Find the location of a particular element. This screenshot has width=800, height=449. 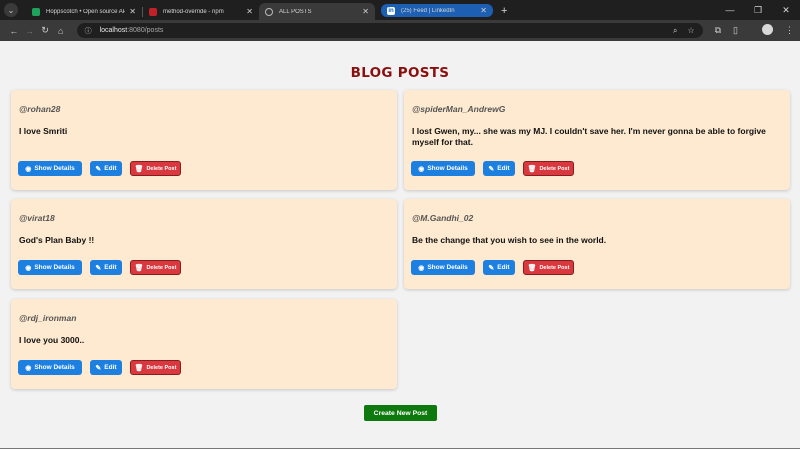

post-username: @virat18 is located at coordinates (37, 218).